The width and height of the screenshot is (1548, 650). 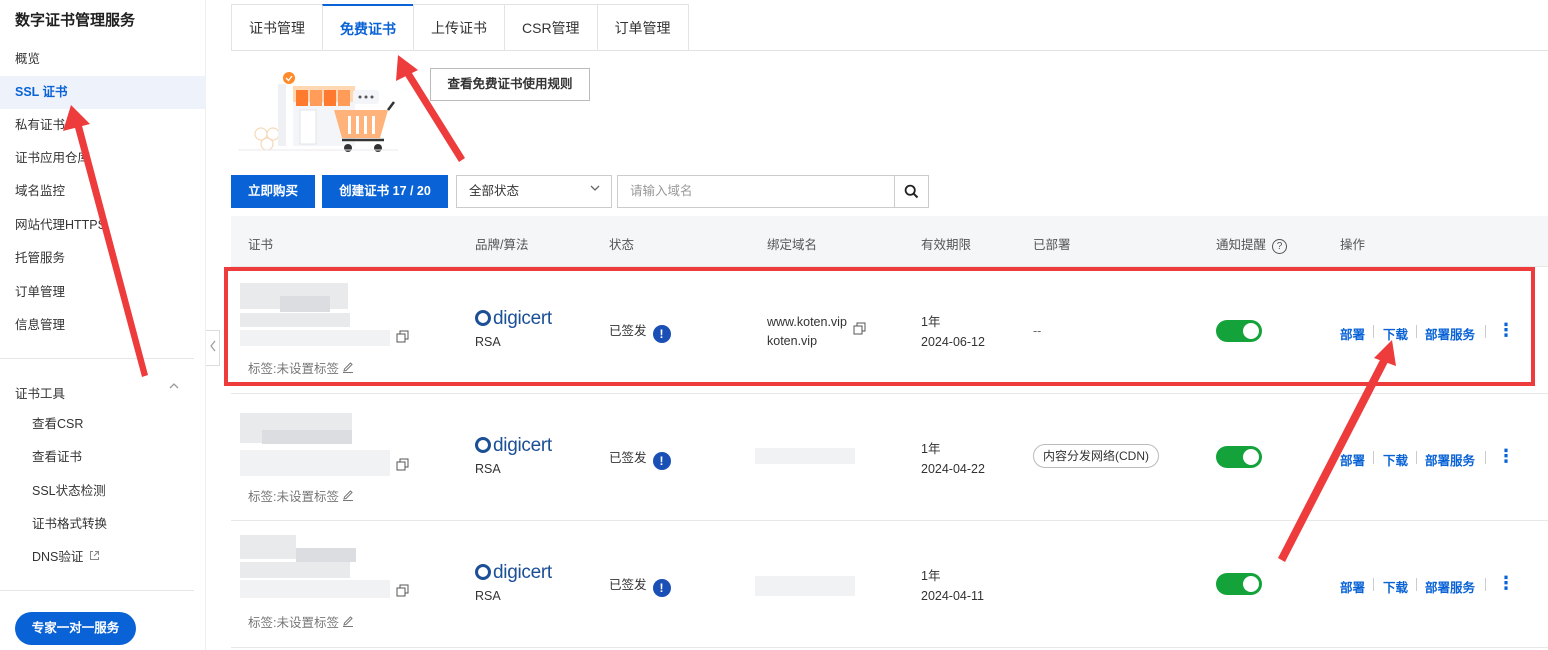 What do you see at coordinates (434, 116) in the screenshot?
I see `annotation-arrow-tab` at bounding box center [434, 116].